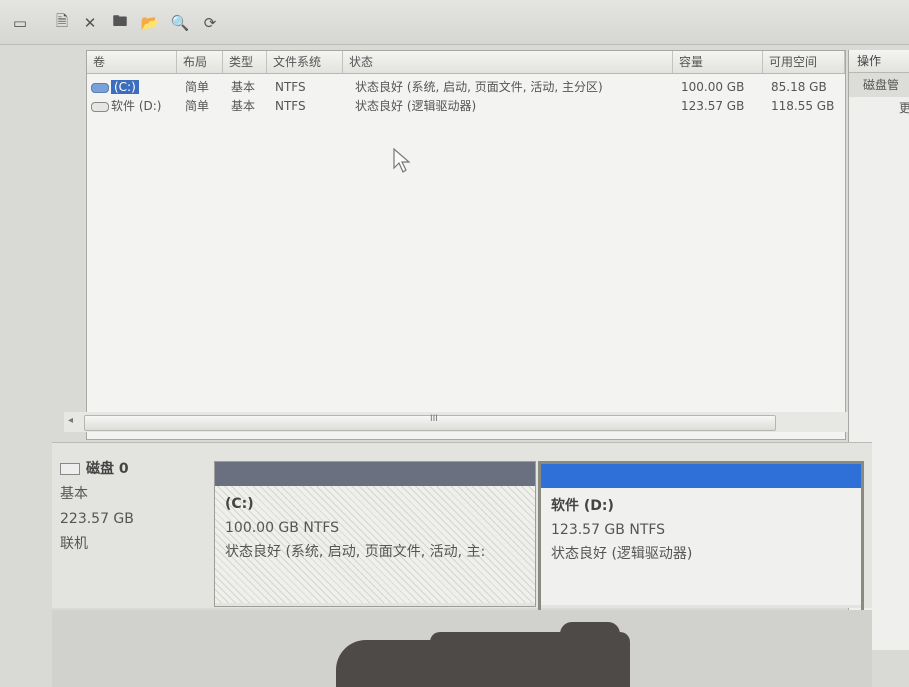 The height and width of the screenshot is (687, 909). What do you see at coordinates (70, 420) in the screenshot?
I see `scroll-left-icon: ◂` at bounding box center [70, 420].